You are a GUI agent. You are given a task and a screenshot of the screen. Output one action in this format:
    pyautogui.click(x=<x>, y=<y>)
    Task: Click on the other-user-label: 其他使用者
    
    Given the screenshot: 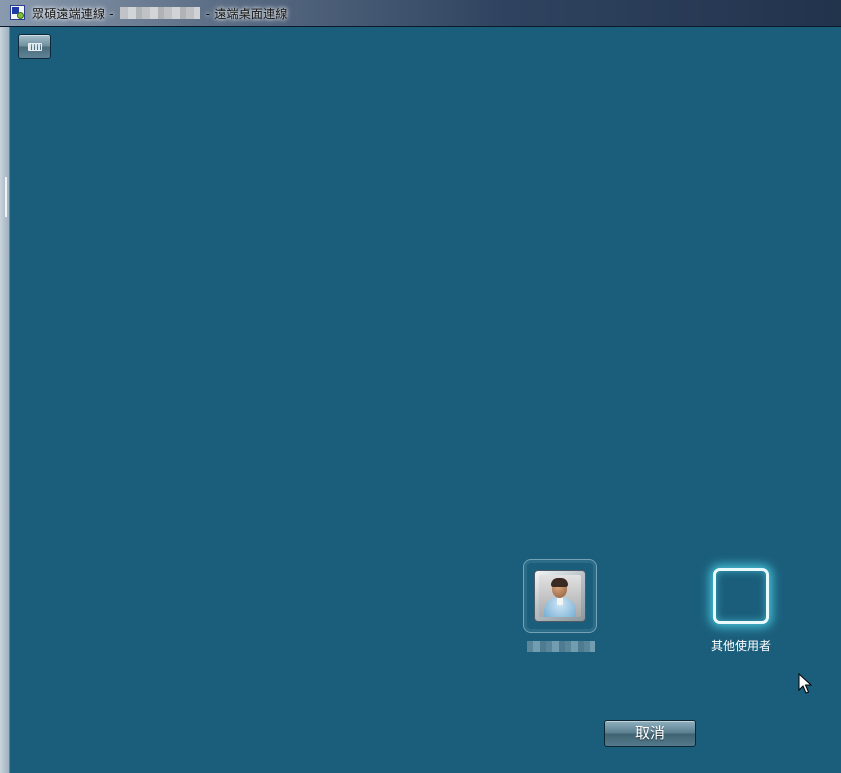 What is the action you would take?
    pyautogui.click(x=740, y=646)
    